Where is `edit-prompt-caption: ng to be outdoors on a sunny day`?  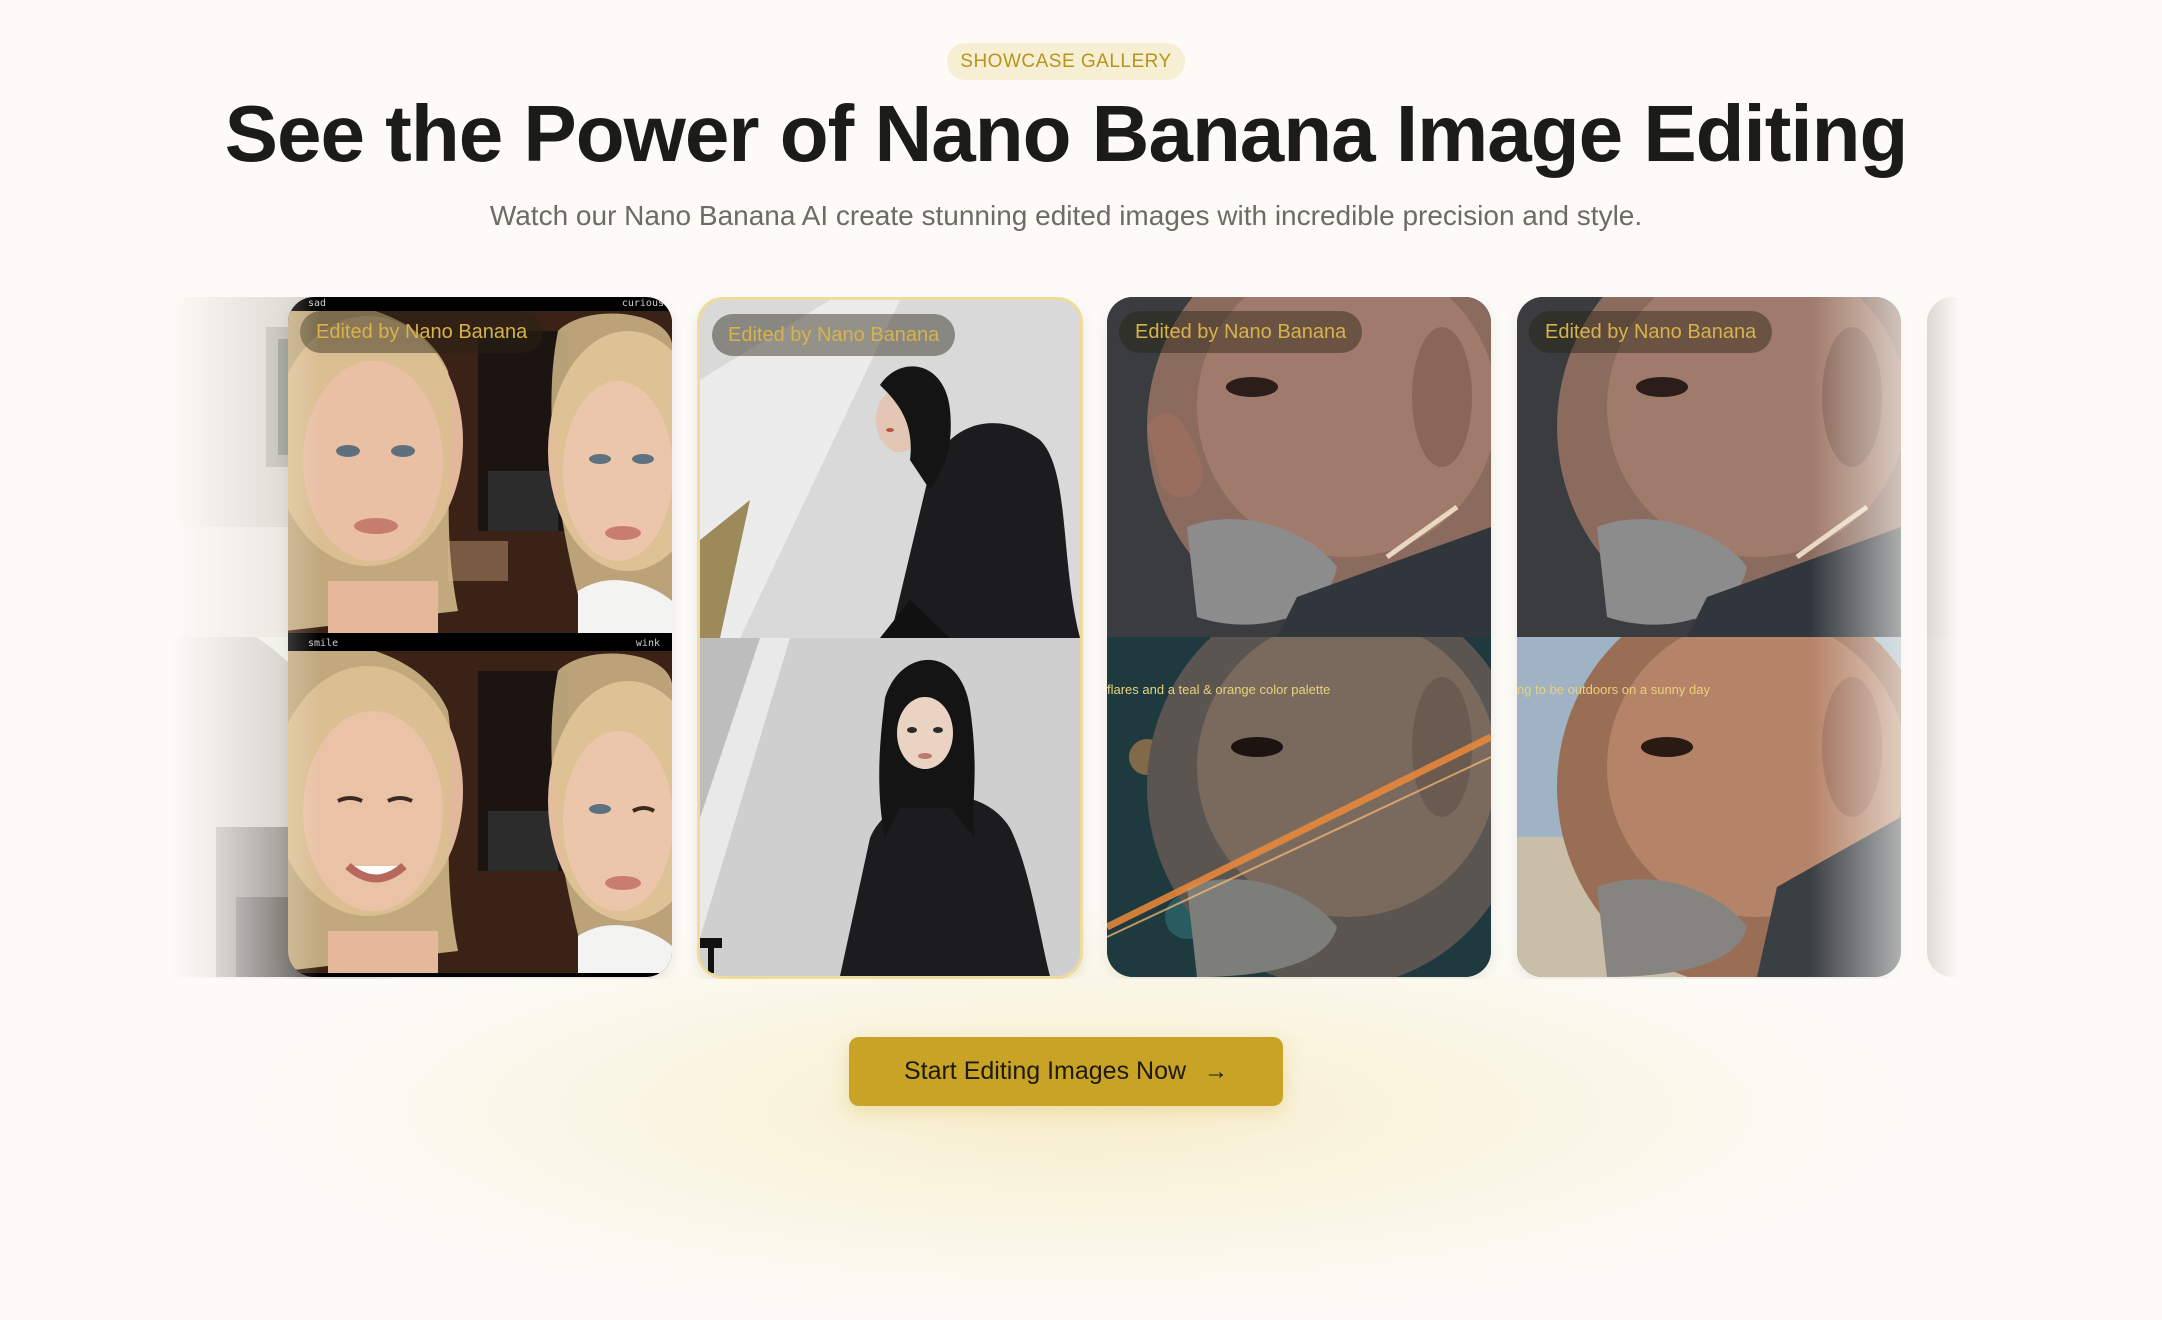 edit-prompt-caption: ng to be outdoors on a sunny day is located at coordinates (1613, 689).